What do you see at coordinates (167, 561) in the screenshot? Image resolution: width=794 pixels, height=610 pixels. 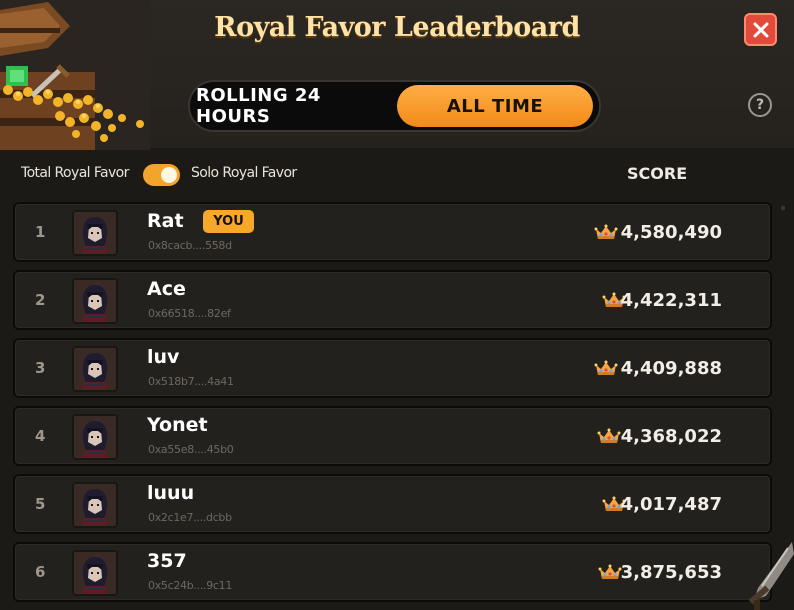 I see `player-name: 357` at bounding box center [167, 561].